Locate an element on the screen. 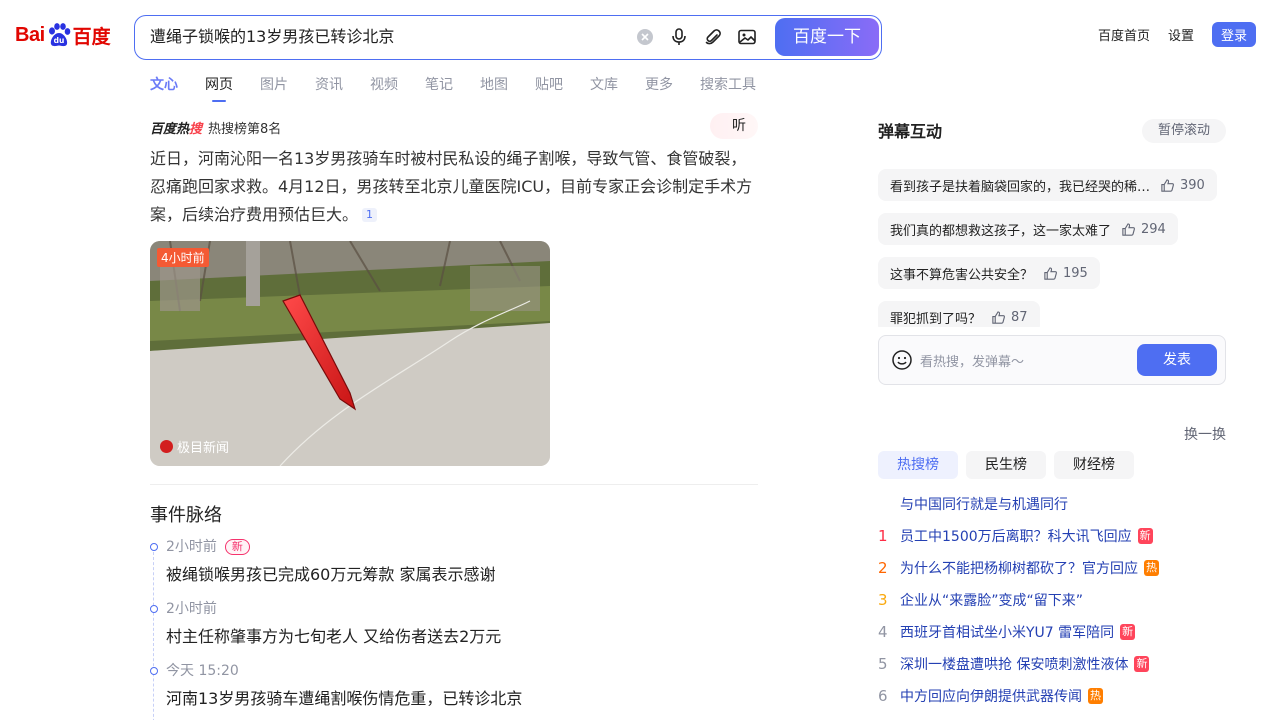  search-box: 遭绳子锁喉的13岁男孩已转诊北京 百度一下 is located at coordinates (508, 37).